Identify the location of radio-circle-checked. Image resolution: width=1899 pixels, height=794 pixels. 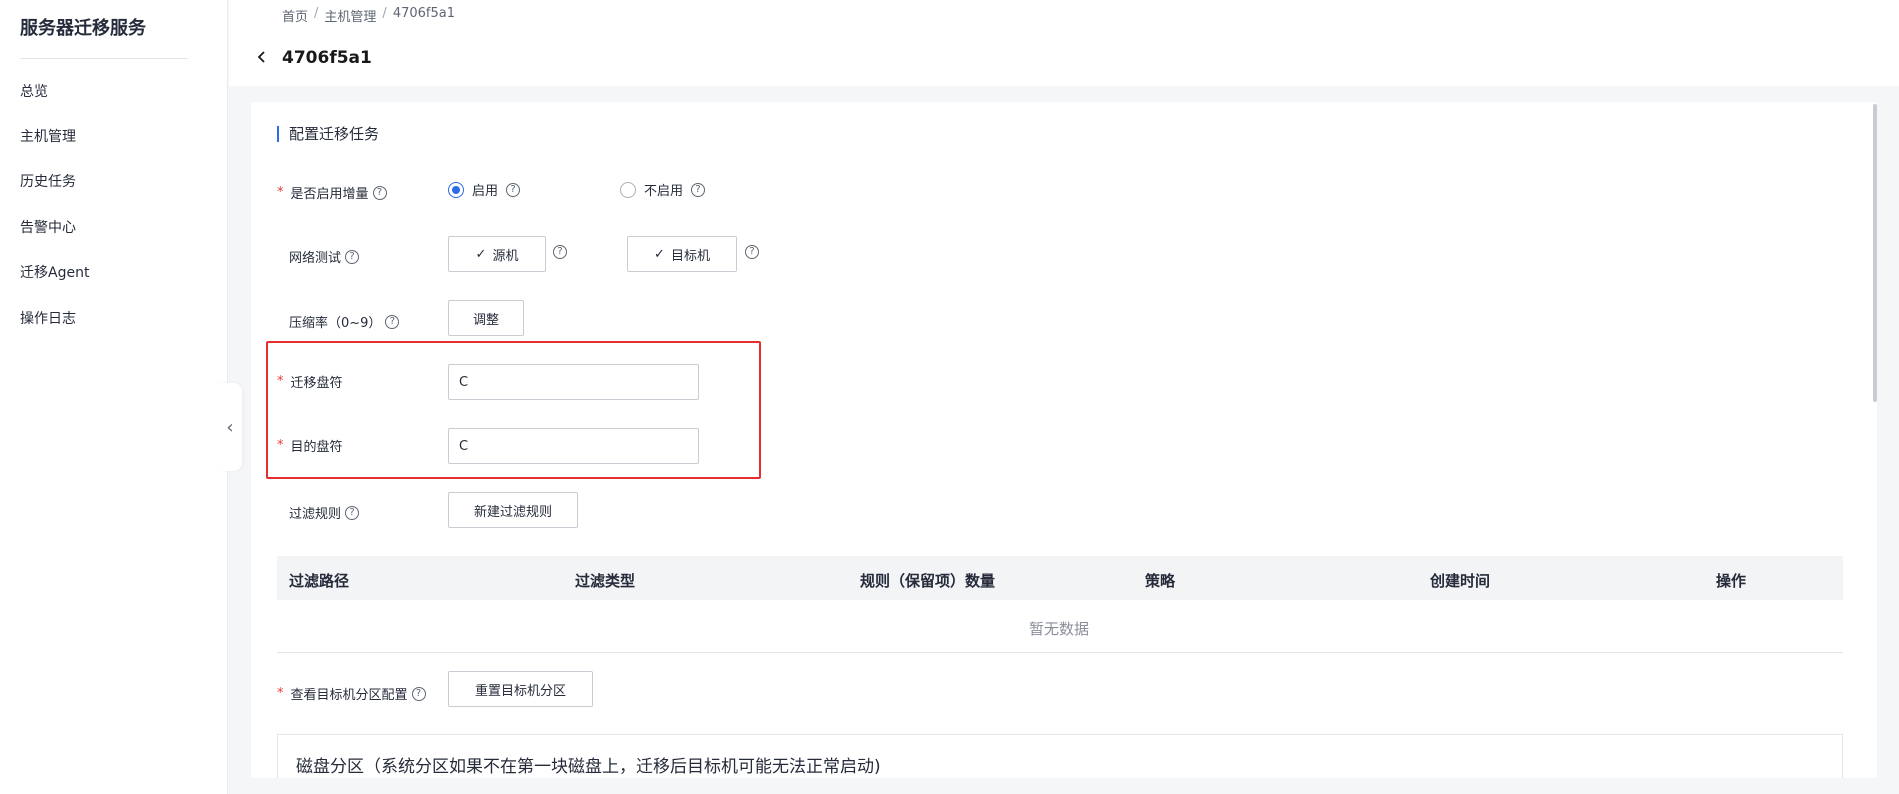
(456, 189).